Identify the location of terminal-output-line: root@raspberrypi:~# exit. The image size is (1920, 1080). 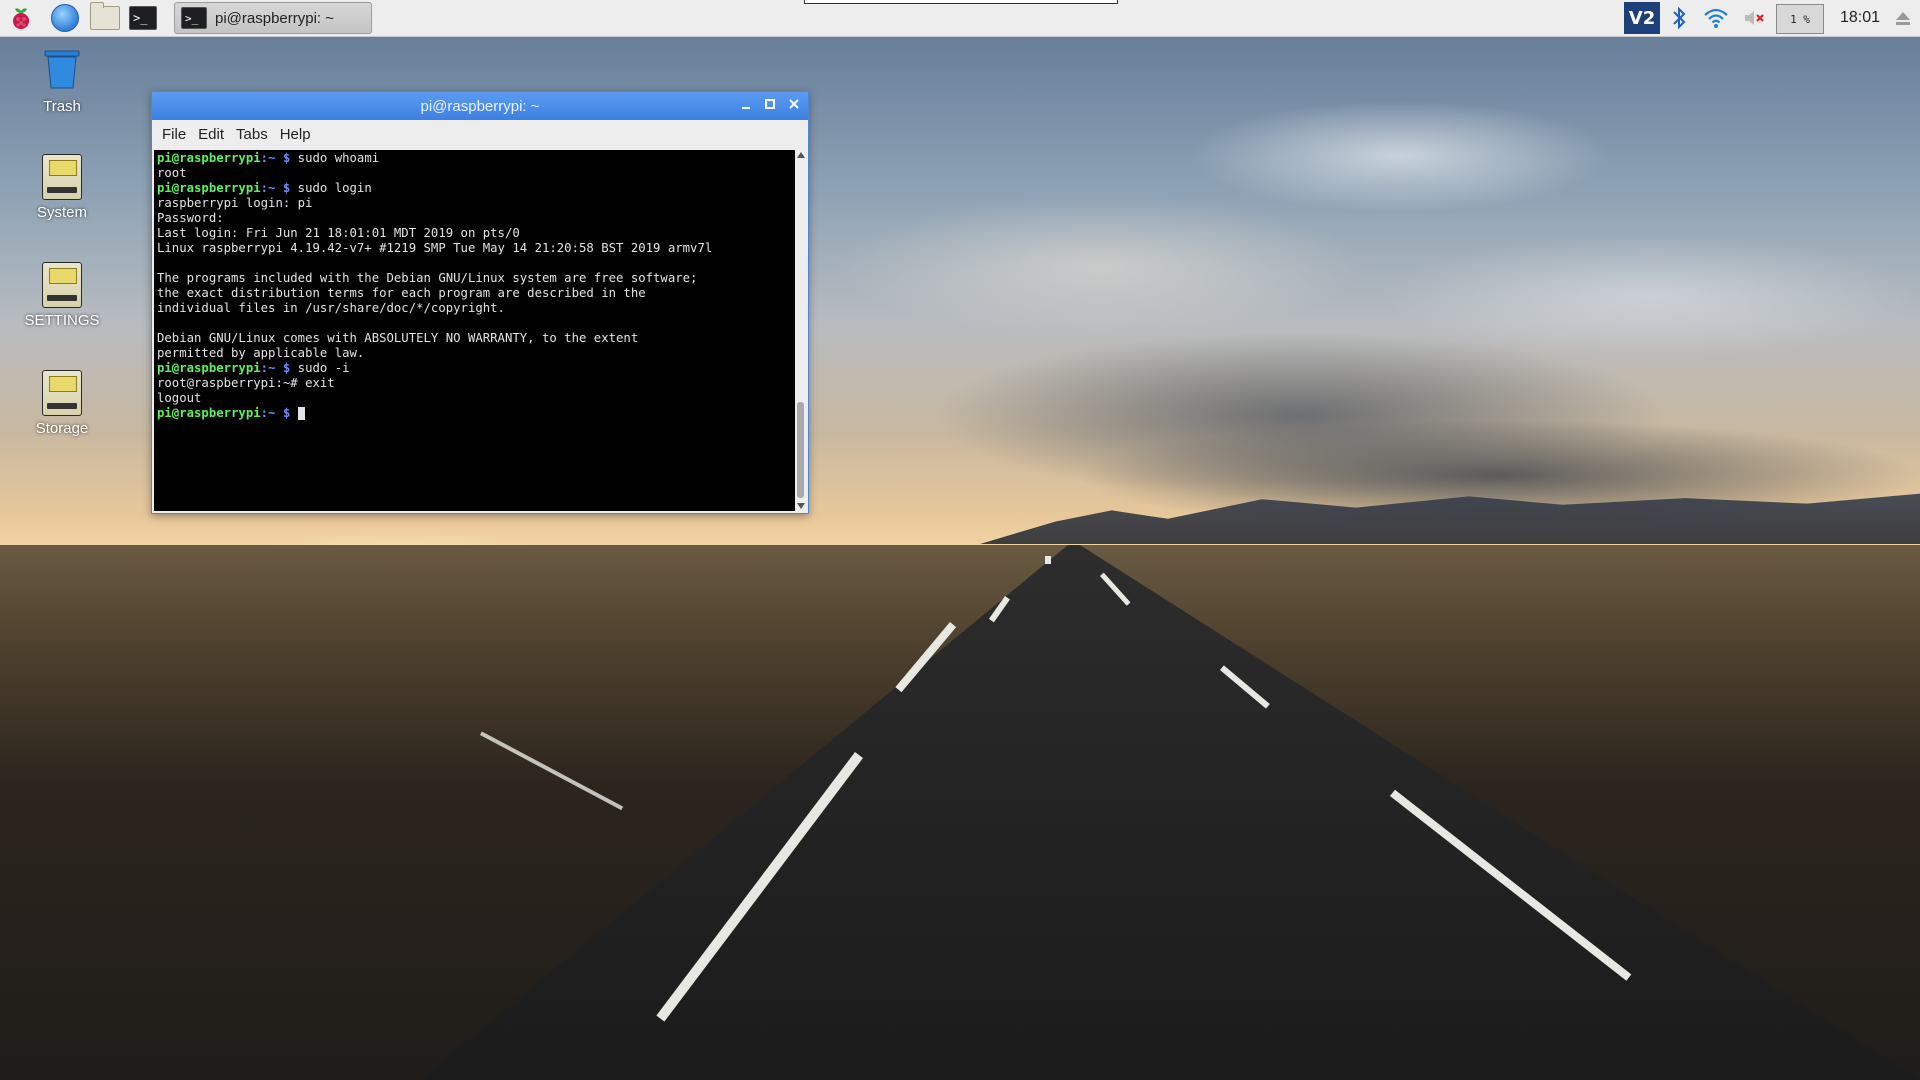
(246, 383).